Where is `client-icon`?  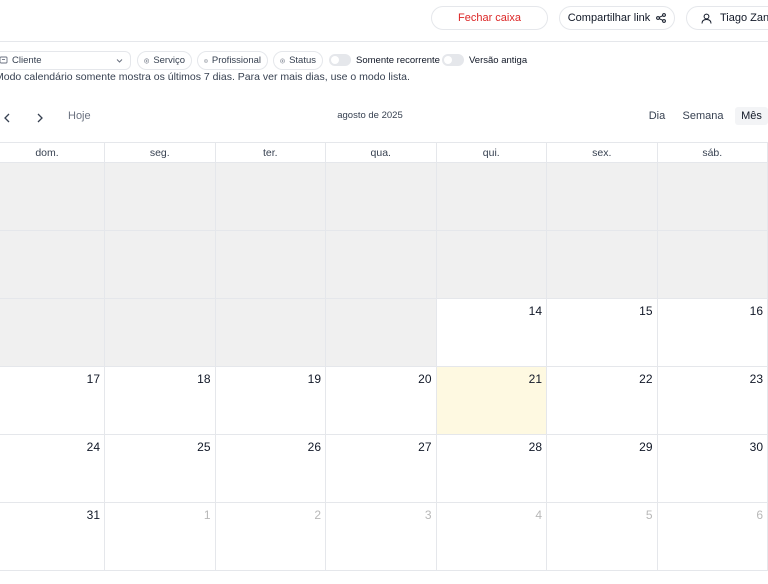
client-icon is located at coordinates (4, 60).